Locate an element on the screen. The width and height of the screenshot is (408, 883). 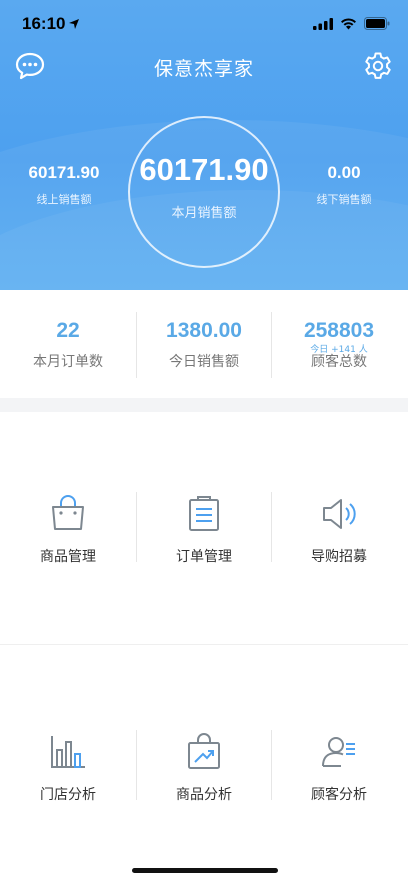
speaker-icon is located at coordinates (339, 514).